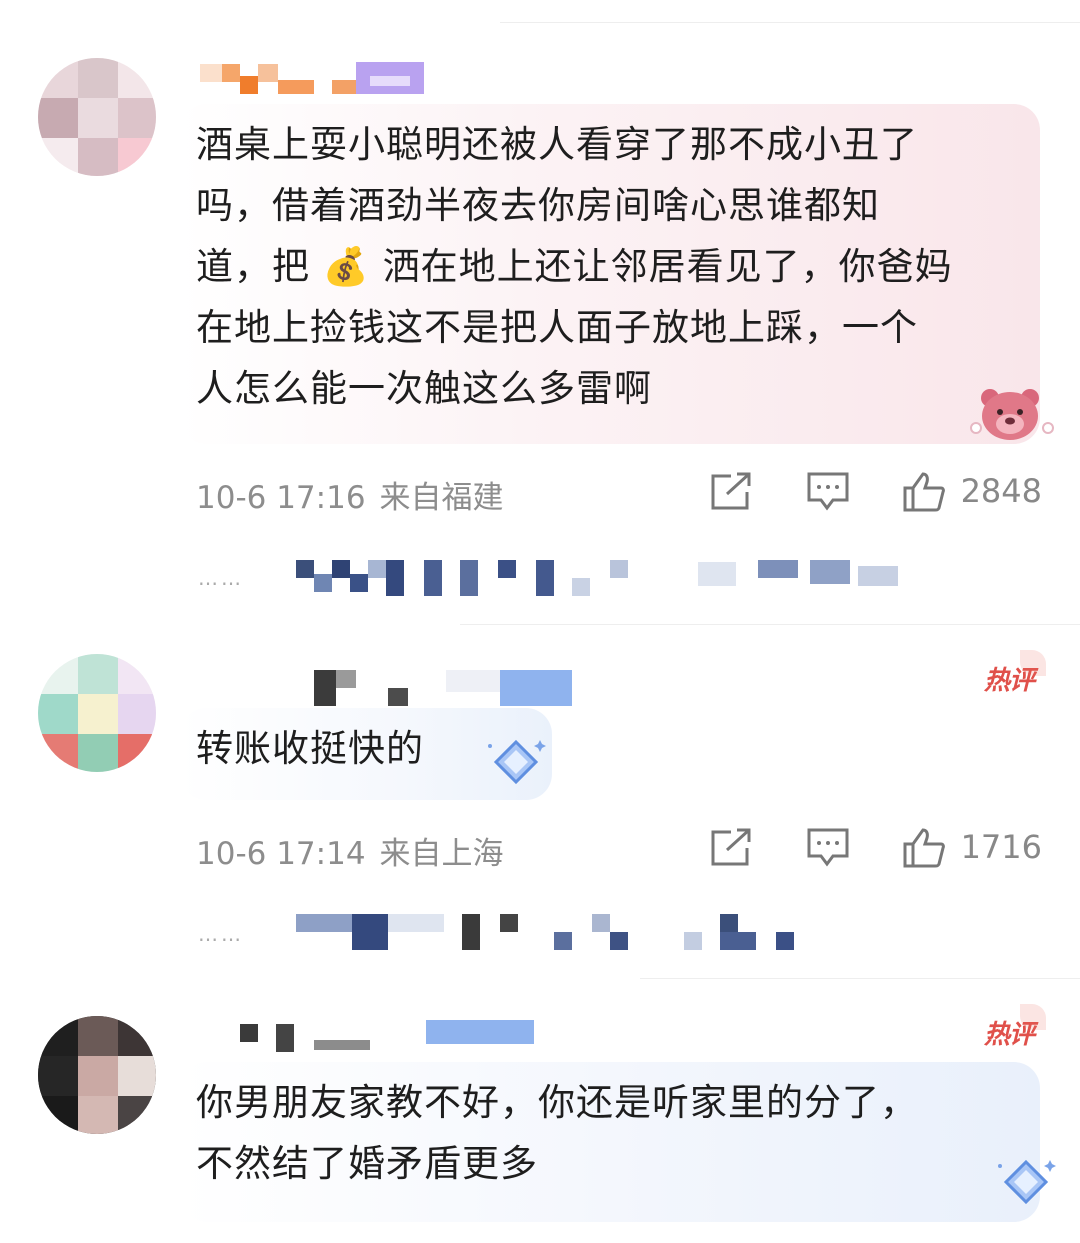 The width and height of the screenshot is (1080, 1243). I want to click on comment-actions: 2848, so click(850, 491).